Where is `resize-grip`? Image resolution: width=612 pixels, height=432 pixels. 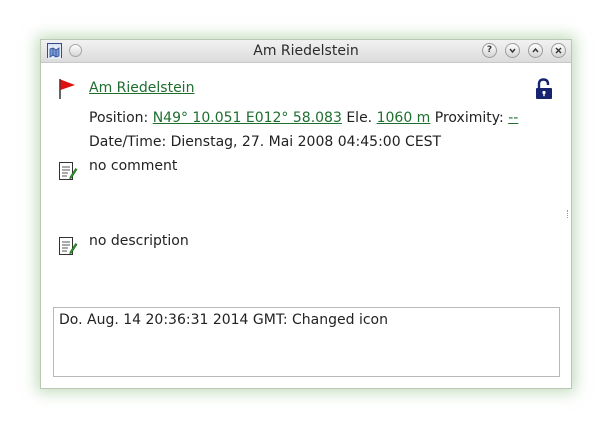 resize-grip is located at coordinates (568, 214).